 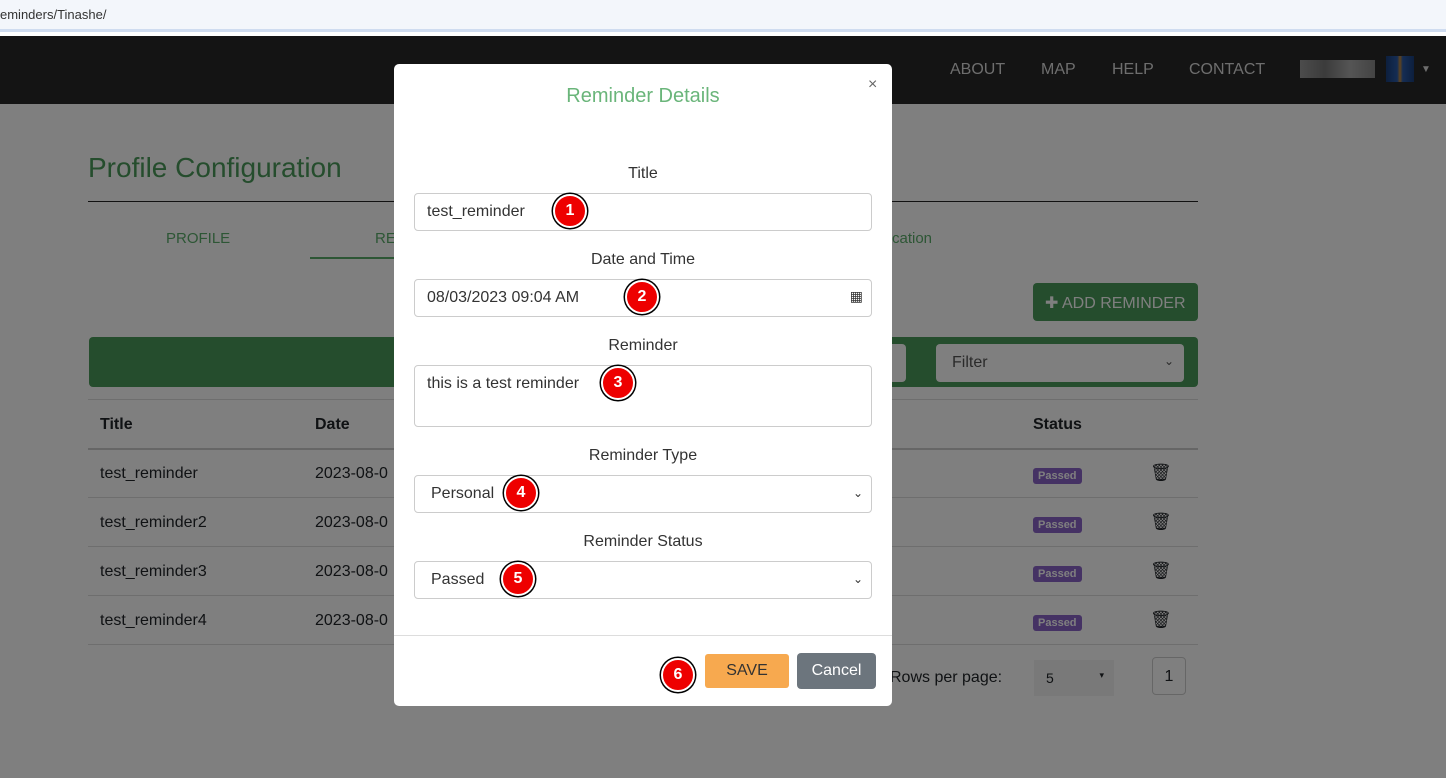 I want to click on url-text: eminders/Tinashe/, so click(x=53, y=14).